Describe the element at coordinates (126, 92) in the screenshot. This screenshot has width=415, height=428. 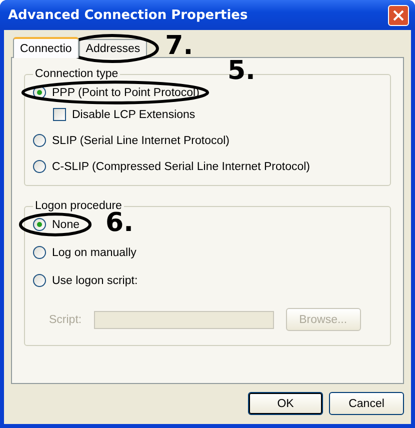
I see `radio-label: PPP (Point to Point Protocol)` at that location.